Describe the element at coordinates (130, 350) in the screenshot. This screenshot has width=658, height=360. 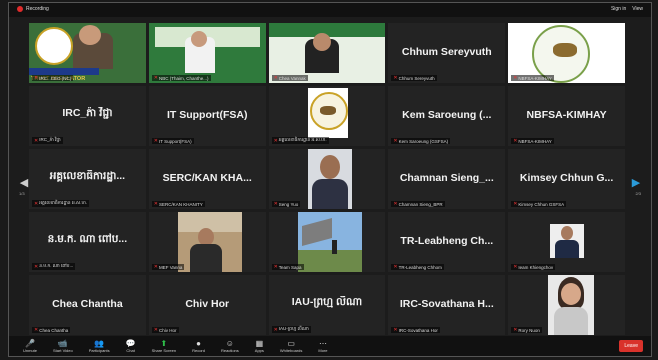
I see `toolbar-label: Chat` at that location.